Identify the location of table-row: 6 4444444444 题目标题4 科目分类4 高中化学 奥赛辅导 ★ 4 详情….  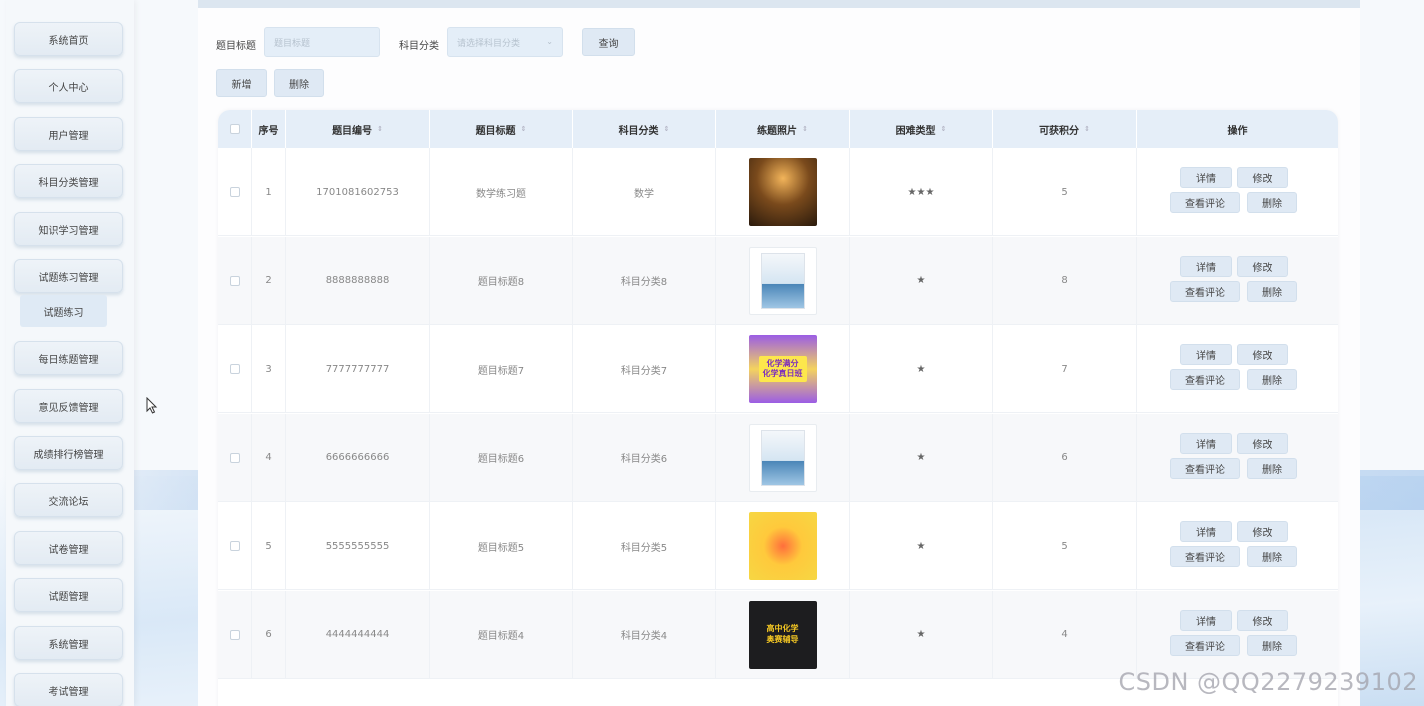
(778, 634).